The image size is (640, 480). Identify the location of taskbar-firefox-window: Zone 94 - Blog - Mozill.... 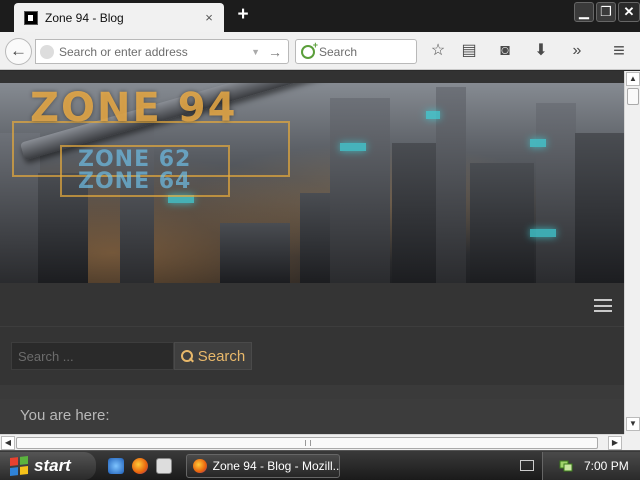
(263, 466).